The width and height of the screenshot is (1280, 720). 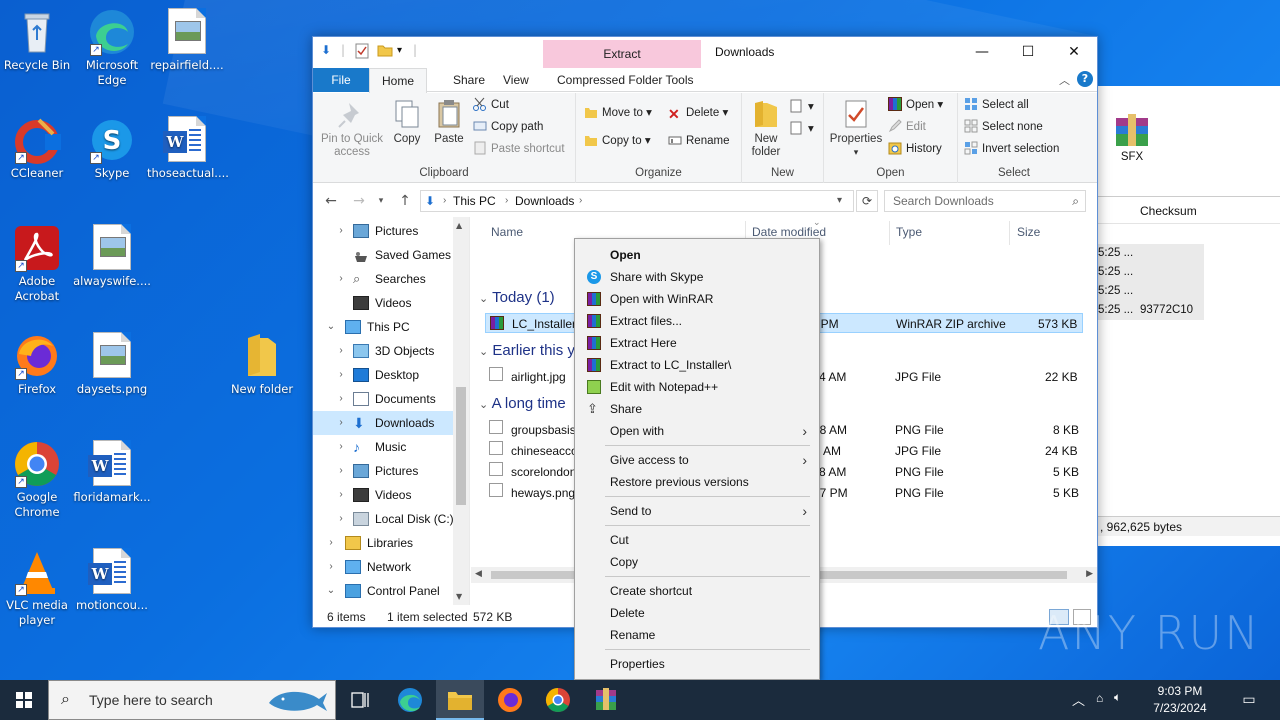 What do you see at coordinates (383, 255) in the screenshot?
I see `nav-item-saved-games: Saved Games` at bounding box center [383, 255].